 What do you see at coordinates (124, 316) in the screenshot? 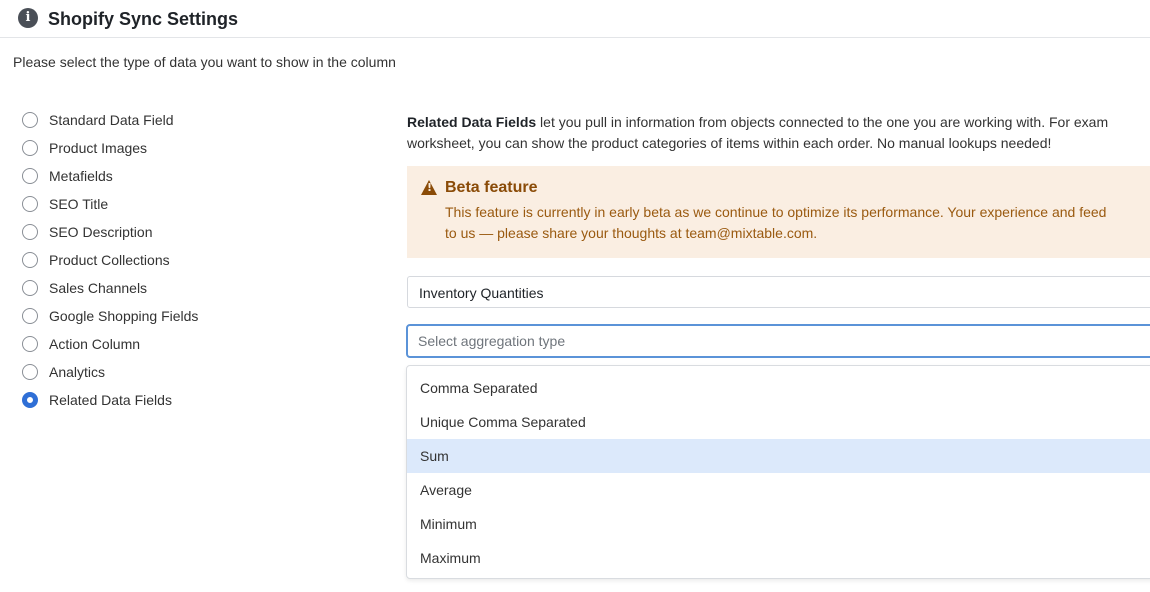
I see `radio-label: Google Shopping Fields` at bounding box center [124, 316].